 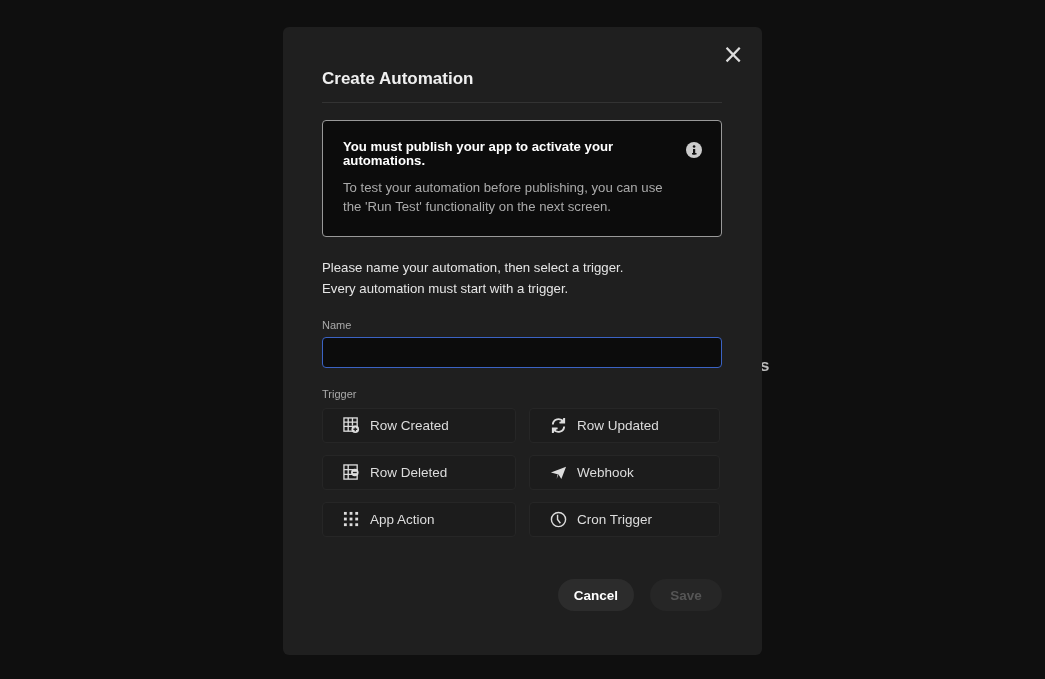 I want to click on refresh-icon, so click(x=558, y=425).